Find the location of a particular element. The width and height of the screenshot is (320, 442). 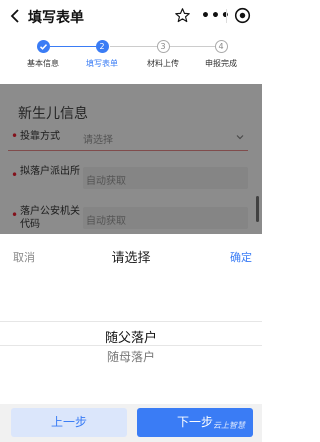

step-number: 4 is located at coordinates (221, 46).